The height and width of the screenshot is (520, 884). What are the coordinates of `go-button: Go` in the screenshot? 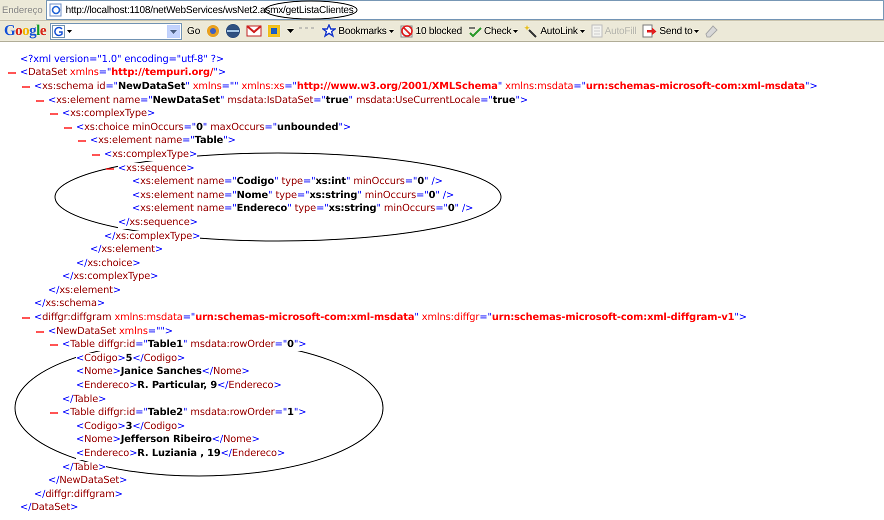 It's located at (194, 31).